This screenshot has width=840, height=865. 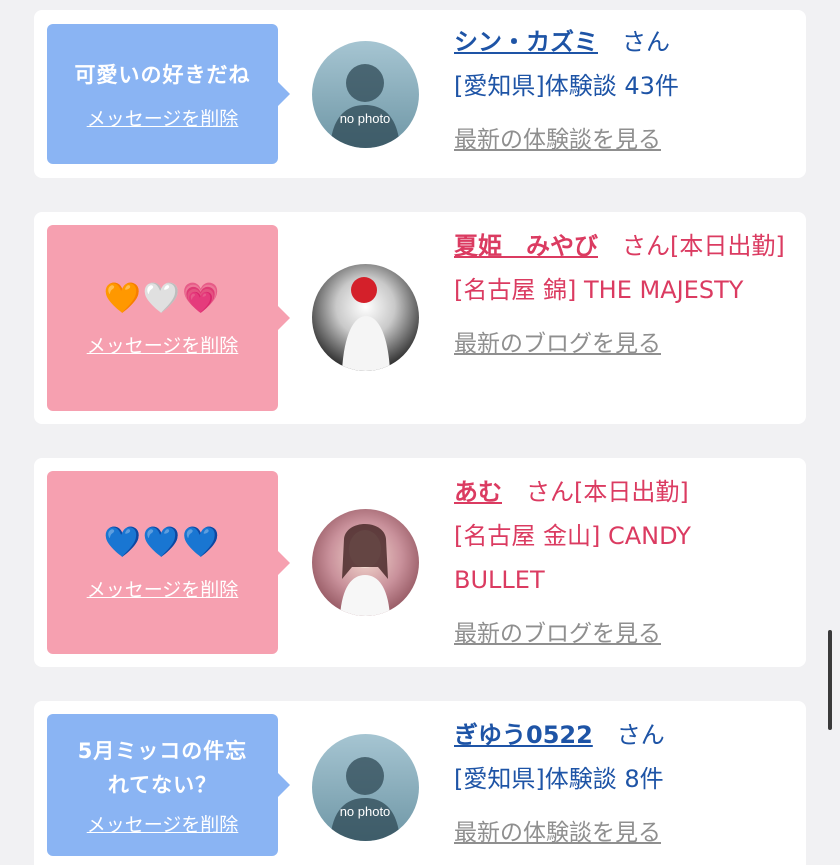 What do you see at coordinates (162, 542) in the screenshot?
I see `message-text: 💙💙💙` at bounding box center [162, 542].